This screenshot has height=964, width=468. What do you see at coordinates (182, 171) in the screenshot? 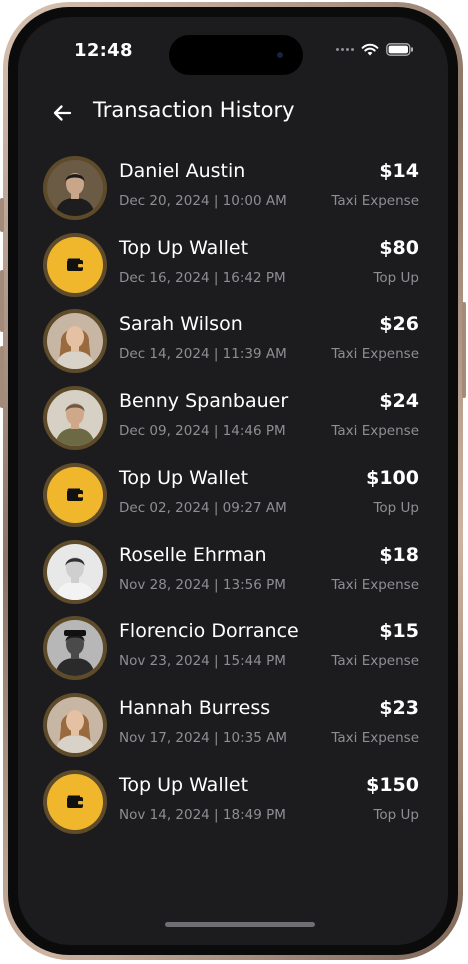
I see `transaction-name: Daniel Austin` at bounding box center [182, 171].